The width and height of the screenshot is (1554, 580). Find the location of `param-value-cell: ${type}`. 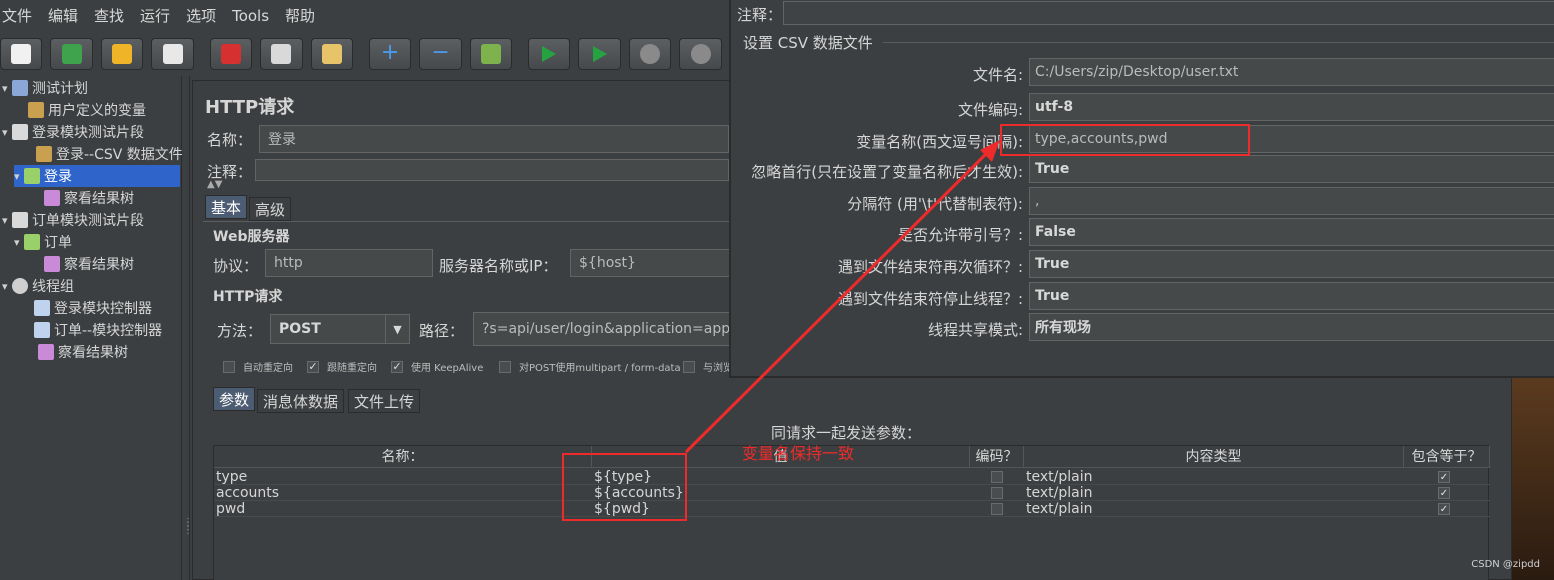

param-value-cell: ${type} is located at coordinates (623, 477).